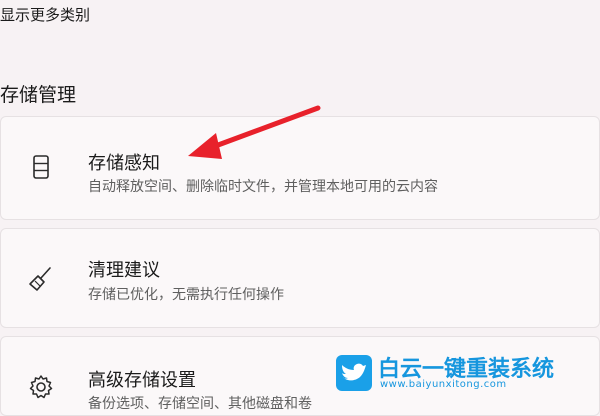  What do you see at coordinates (254, 132) in the screenshot?
I see `red-arrow-icon` at bounding box center [254, 132].